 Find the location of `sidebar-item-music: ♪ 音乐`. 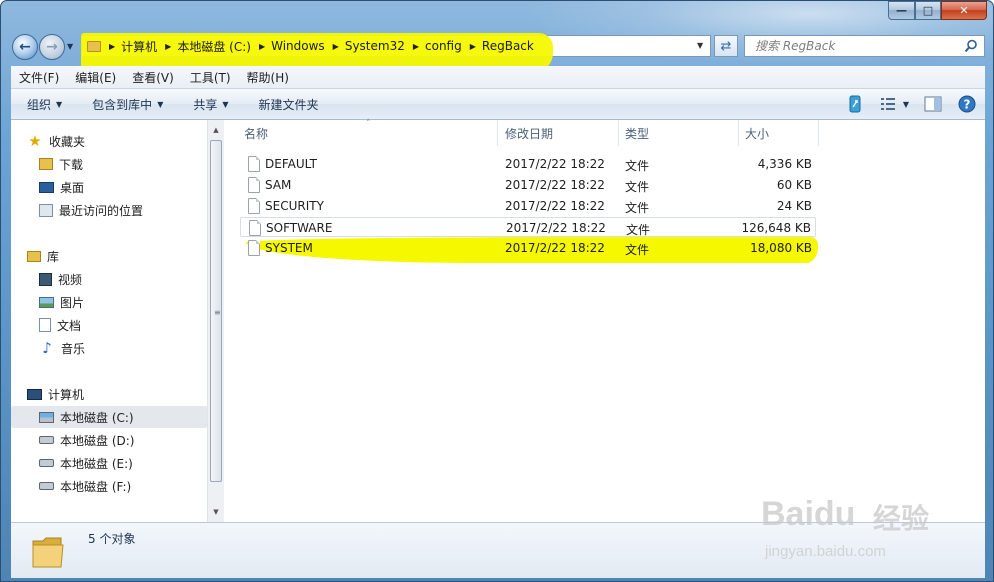

sidebar-item-music: ♪ 音乐 is located at coordinates (62, 348).